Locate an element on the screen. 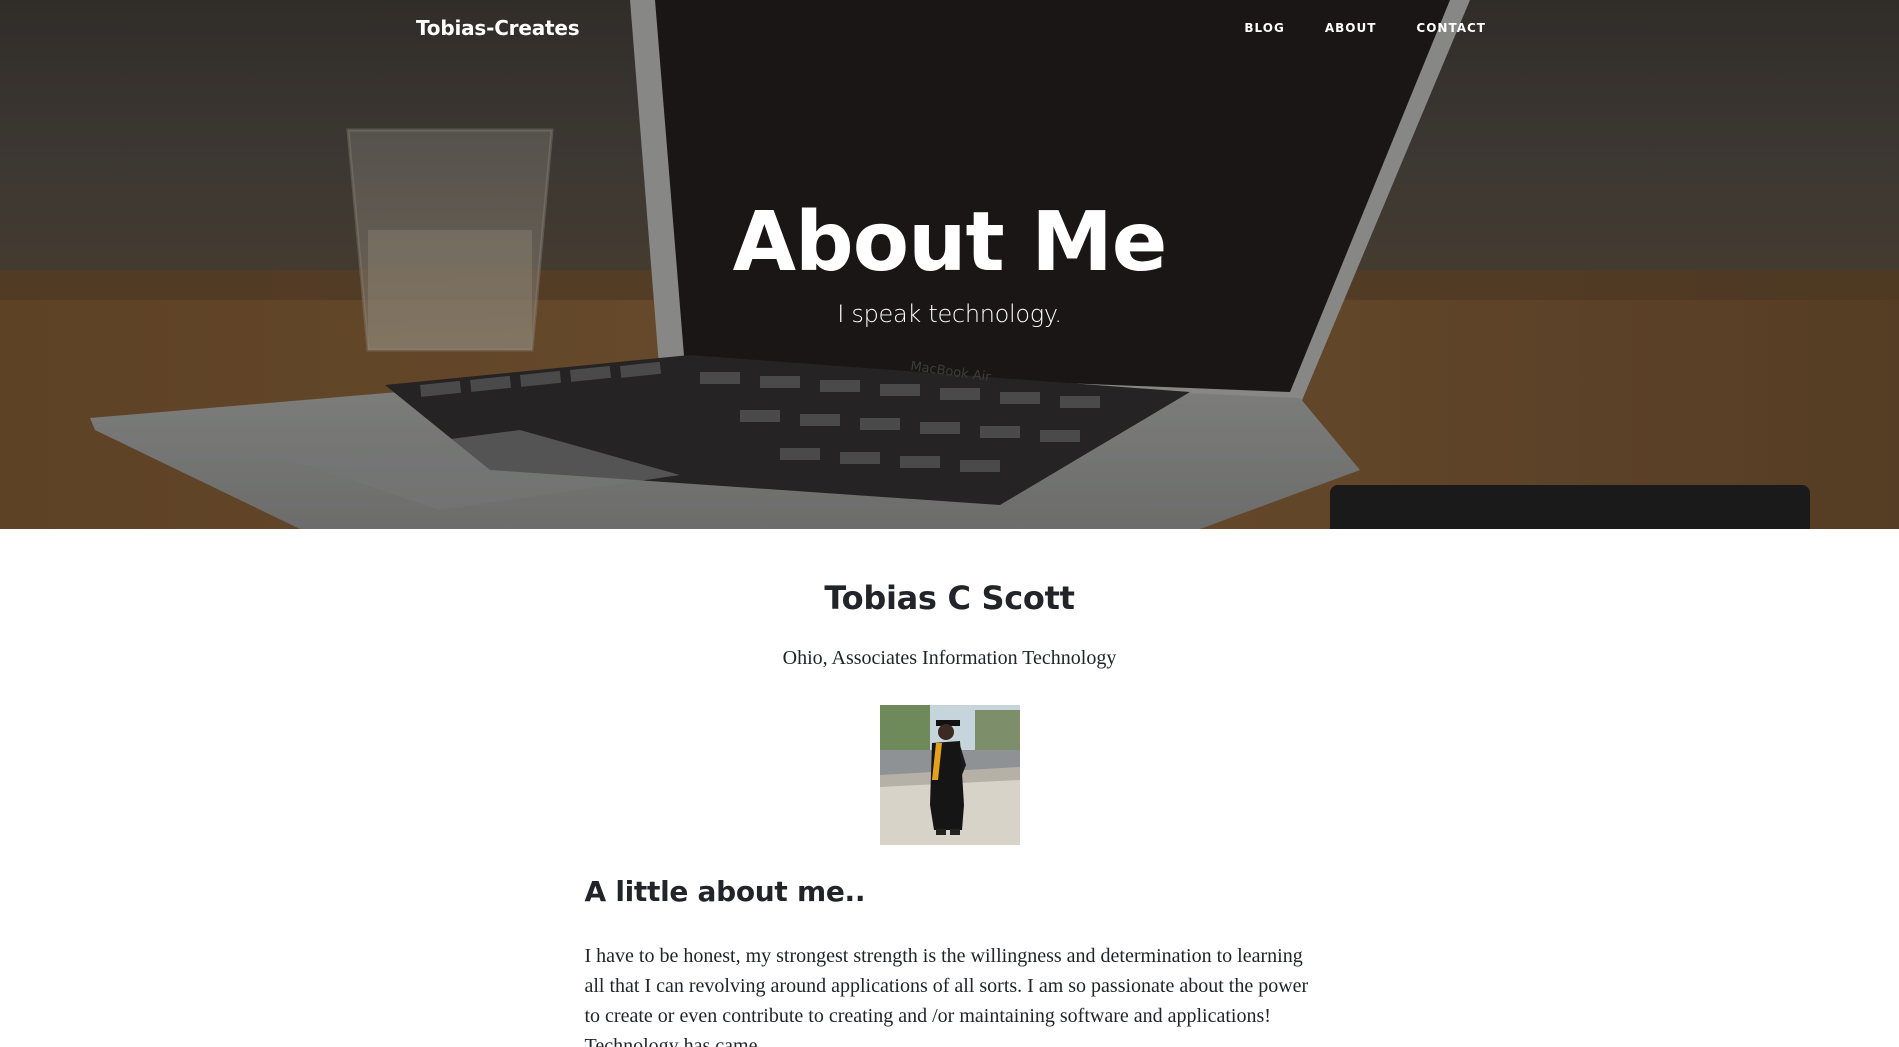 This screenshot has width=1899, height=1047. nav-item-about: About is located at coordinates (1351, 28).